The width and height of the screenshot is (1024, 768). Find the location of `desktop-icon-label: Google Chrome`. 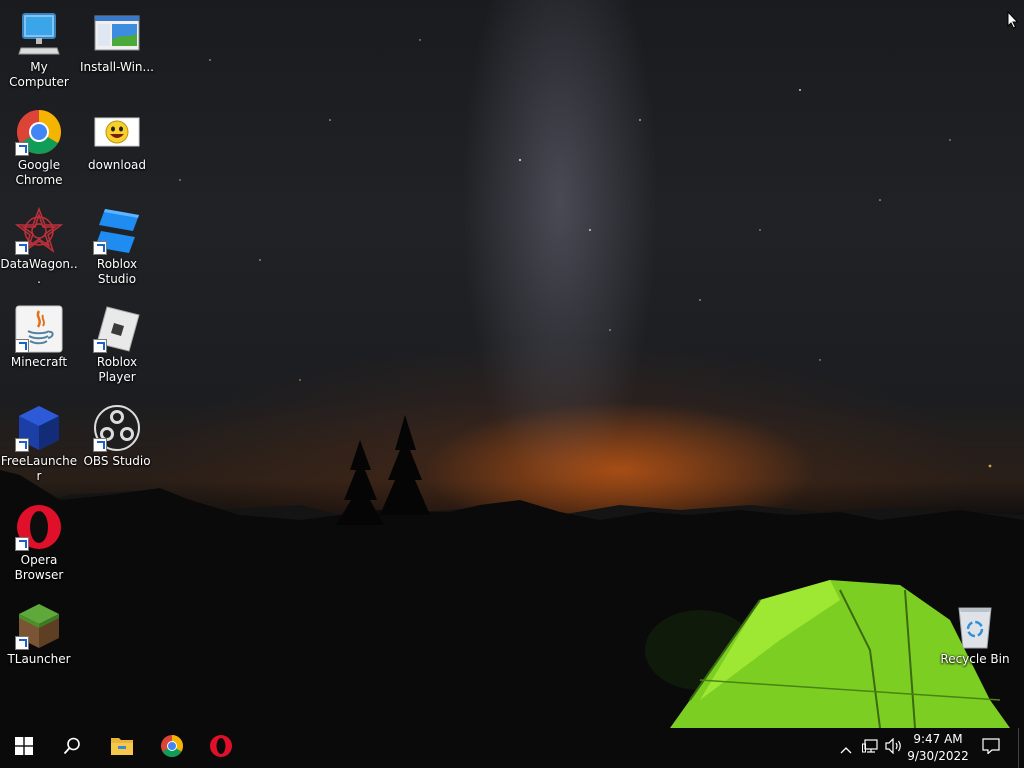

desktop-icon-label: Google Chrome is located at coordinates (39, 172).